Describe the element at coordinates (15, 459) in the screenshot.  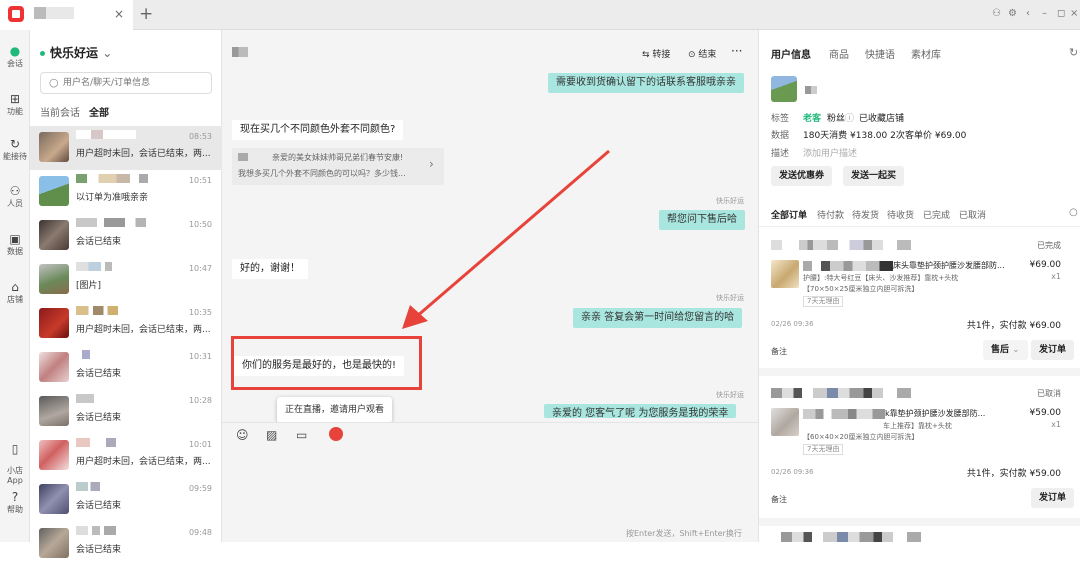
I see `rail-item-app: ▯ 小店 App` at that location.